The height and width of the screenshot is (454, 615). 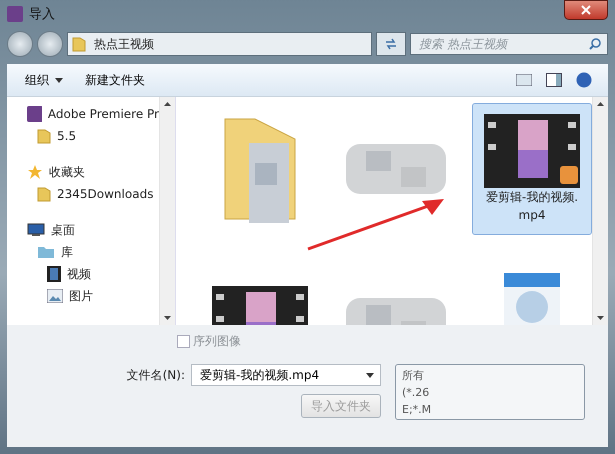 I want to click on new-folder-button: 新建文件夹, so click(x=115, y=80).